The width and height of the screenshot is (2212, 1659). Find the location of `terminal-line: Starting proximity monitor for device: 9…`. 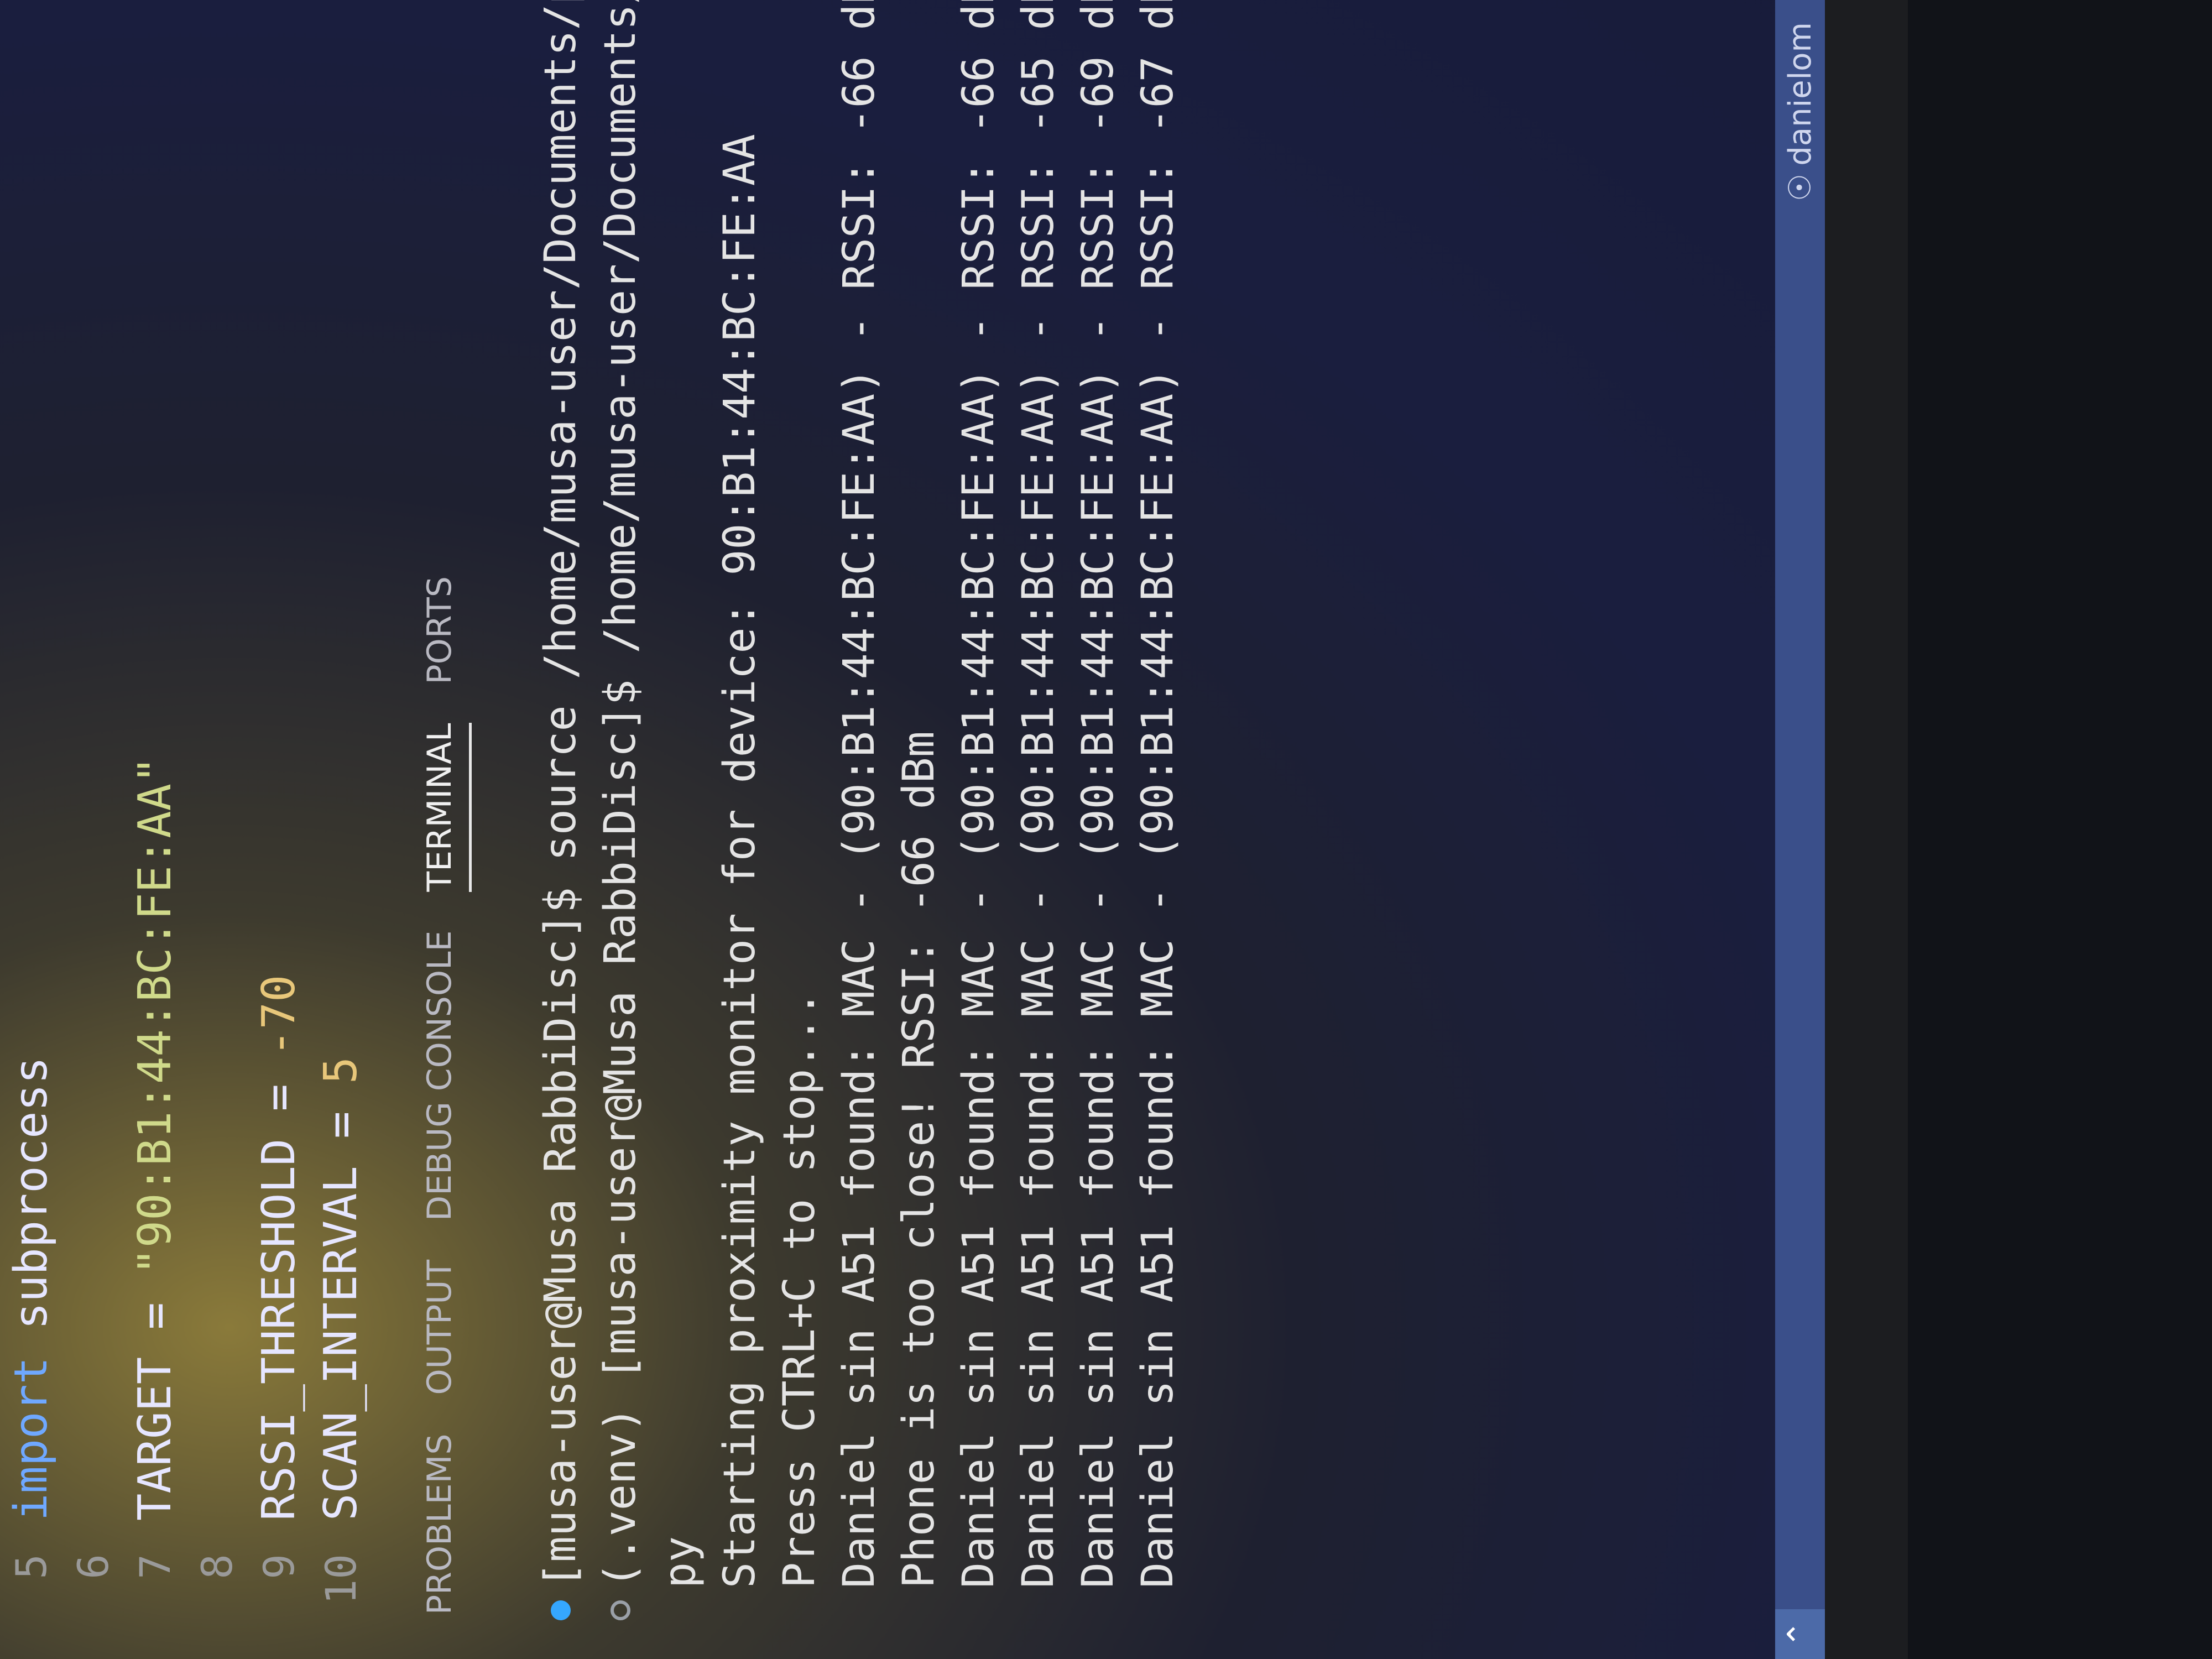

terminal-line: Starting proximity monitor for device: 9… is located at coordinates (740, 813).